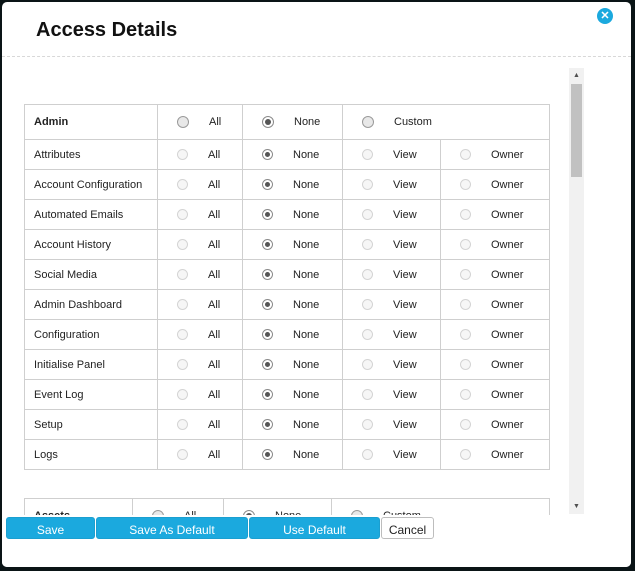 Image resolution: width=635 pixels, height=571 pixels. What do you see at coordinates (391, 454) in the screenshot?
I see `logs-option-view: View` at bounding box center [391, 454].